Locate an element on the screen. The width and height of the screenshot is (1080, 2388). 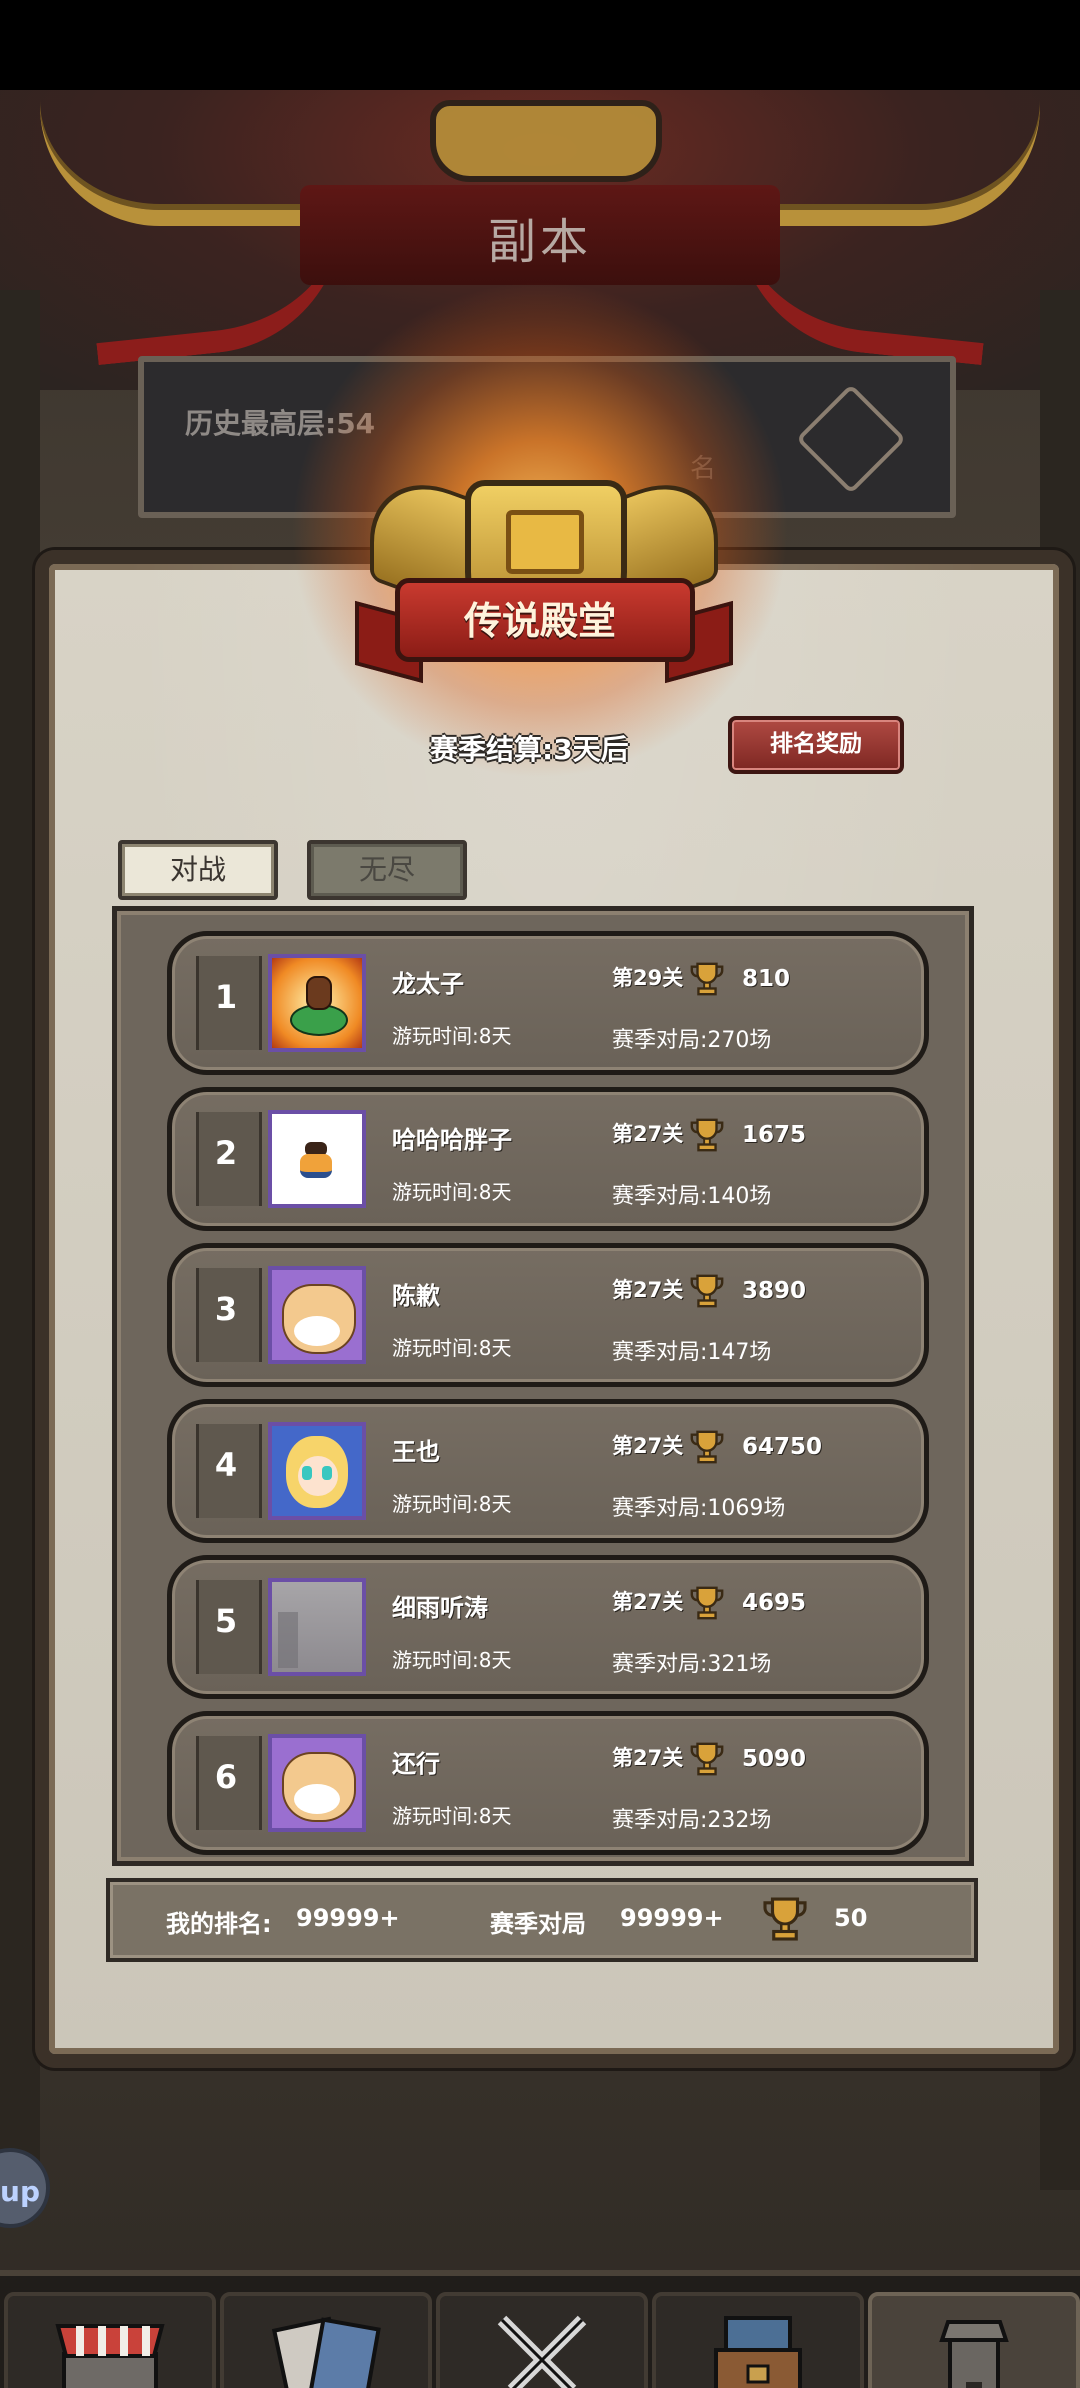
anime-girl-icon is located at coordinates (317, 1471).